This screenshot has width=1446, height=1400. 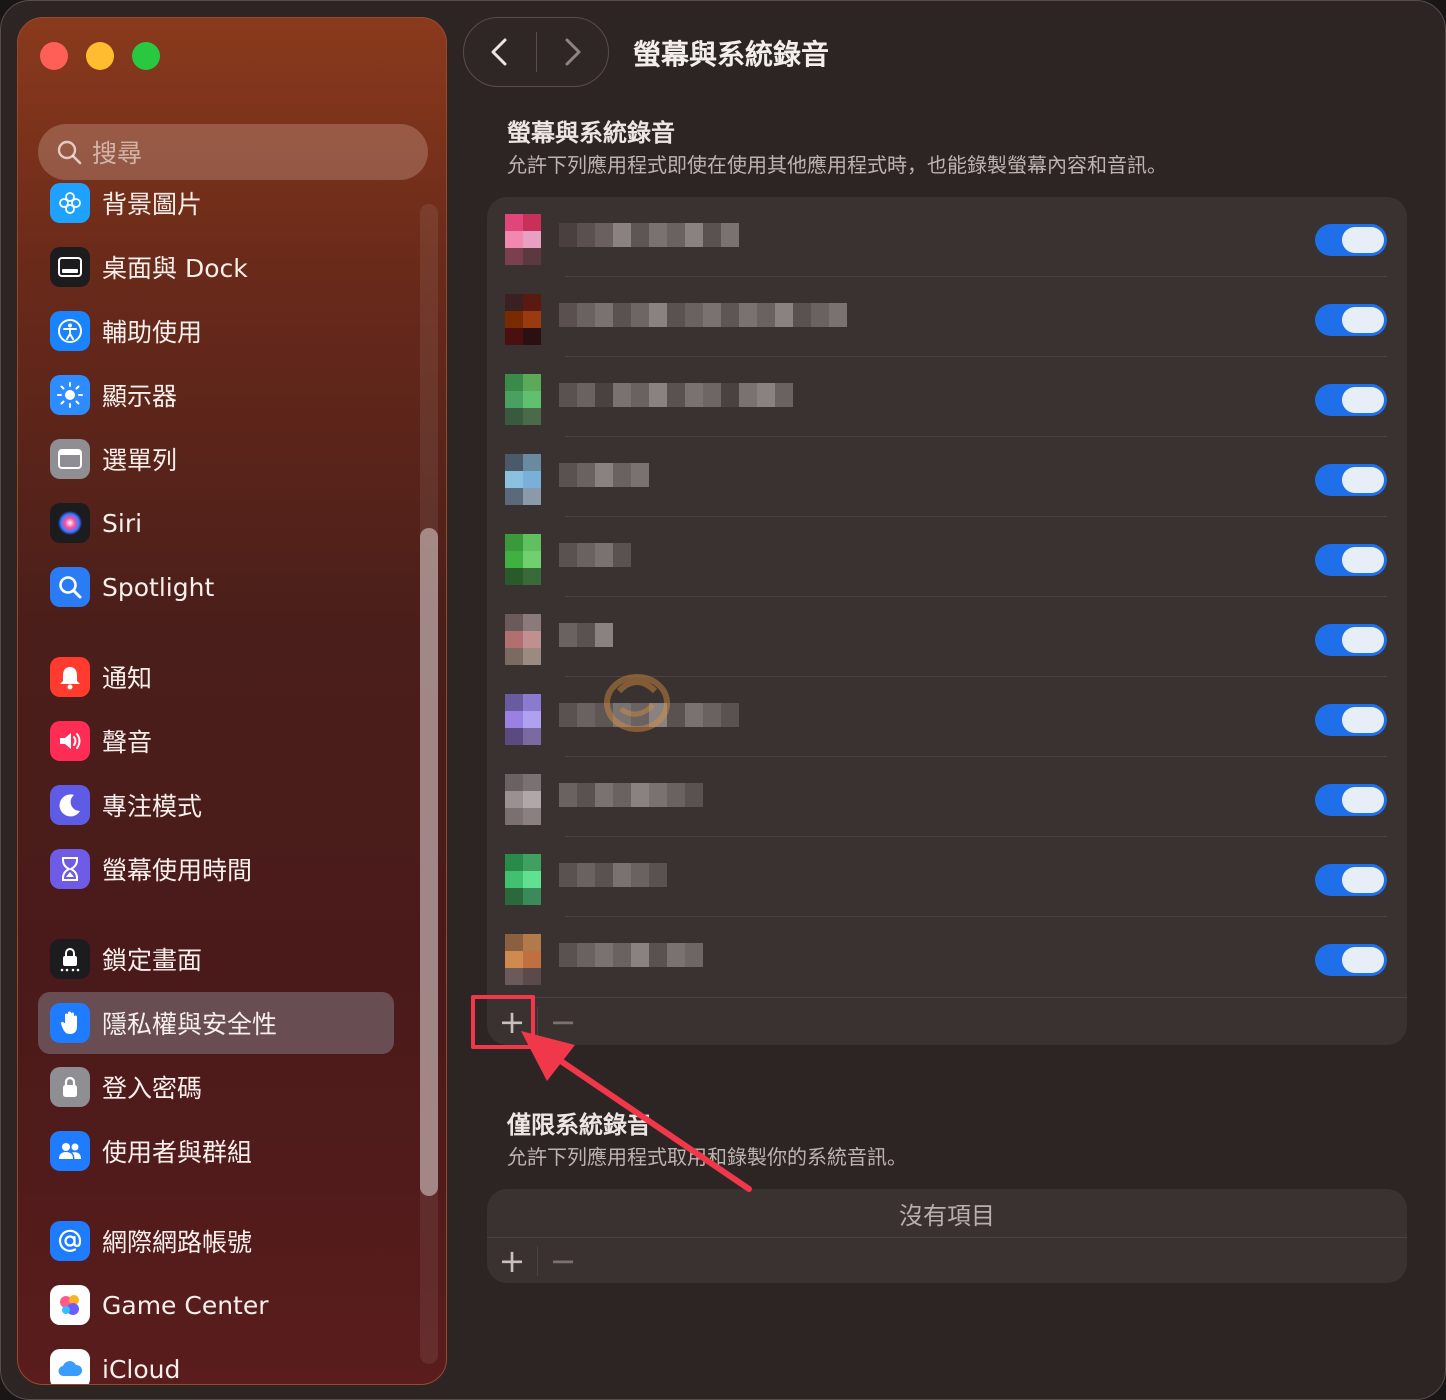 I want to click on accessibility-icon-glyph, so click(x=70, y=331).